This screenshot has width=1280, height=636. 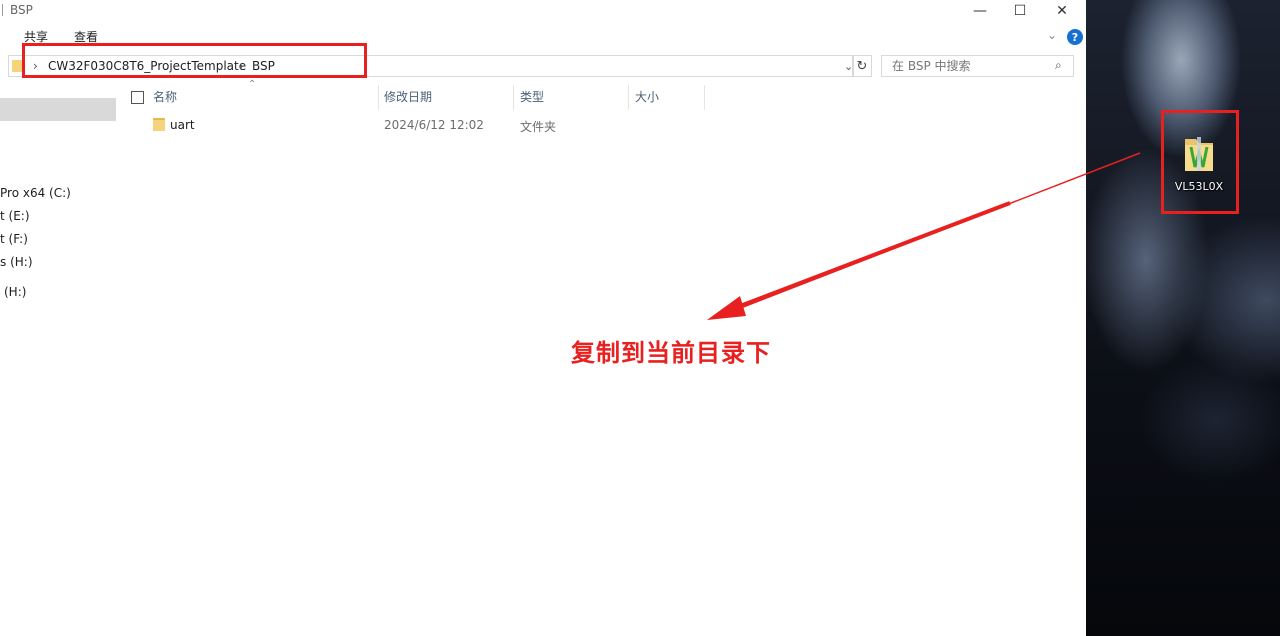 I want to click on file-type: 文件夹, so click(x=538, y=127).